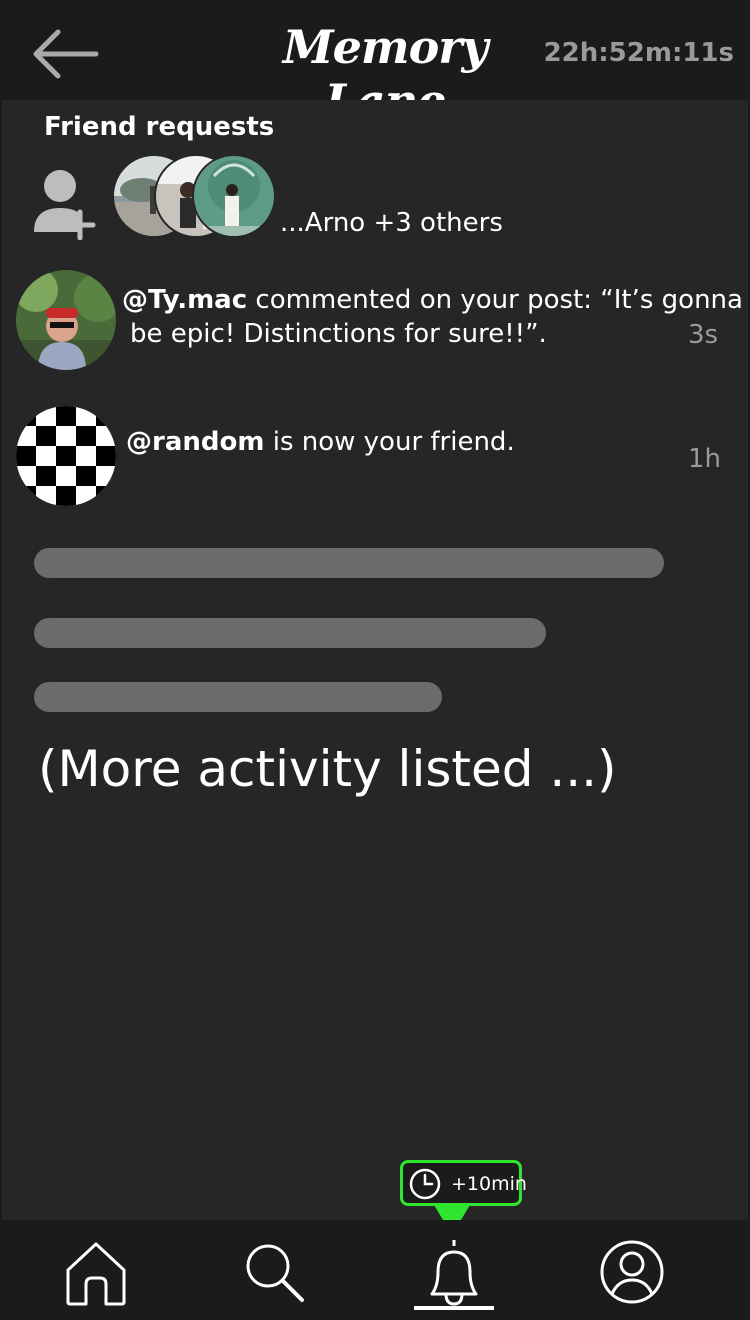 This screenshot has width=750, height=1320. I want to click on activity-username: @random, so click(195, 442).